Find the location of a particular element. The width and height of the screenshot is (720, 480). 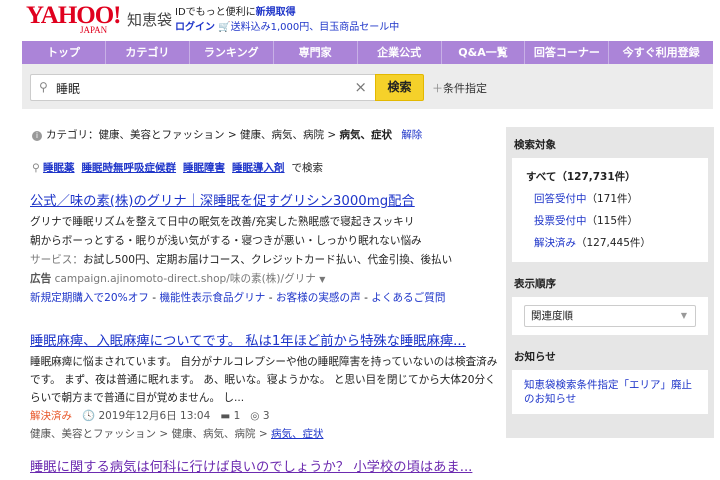

service-text: お試し500円、定期お届けコース、クレジットカード払い、代金引換、後払い is located at coordinates (267, 260).